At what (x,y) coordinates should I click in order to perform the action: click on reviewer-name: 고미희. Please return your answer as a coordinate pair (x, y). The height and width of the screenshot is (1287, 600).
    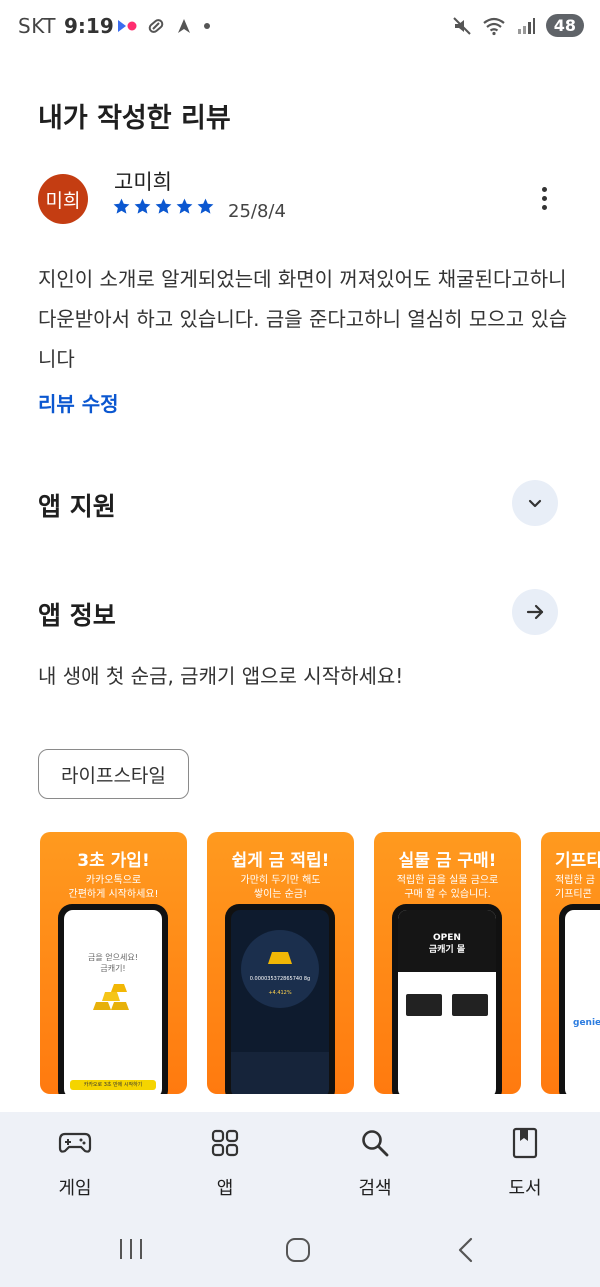
    Looking at the image, I should click on (143, 182).